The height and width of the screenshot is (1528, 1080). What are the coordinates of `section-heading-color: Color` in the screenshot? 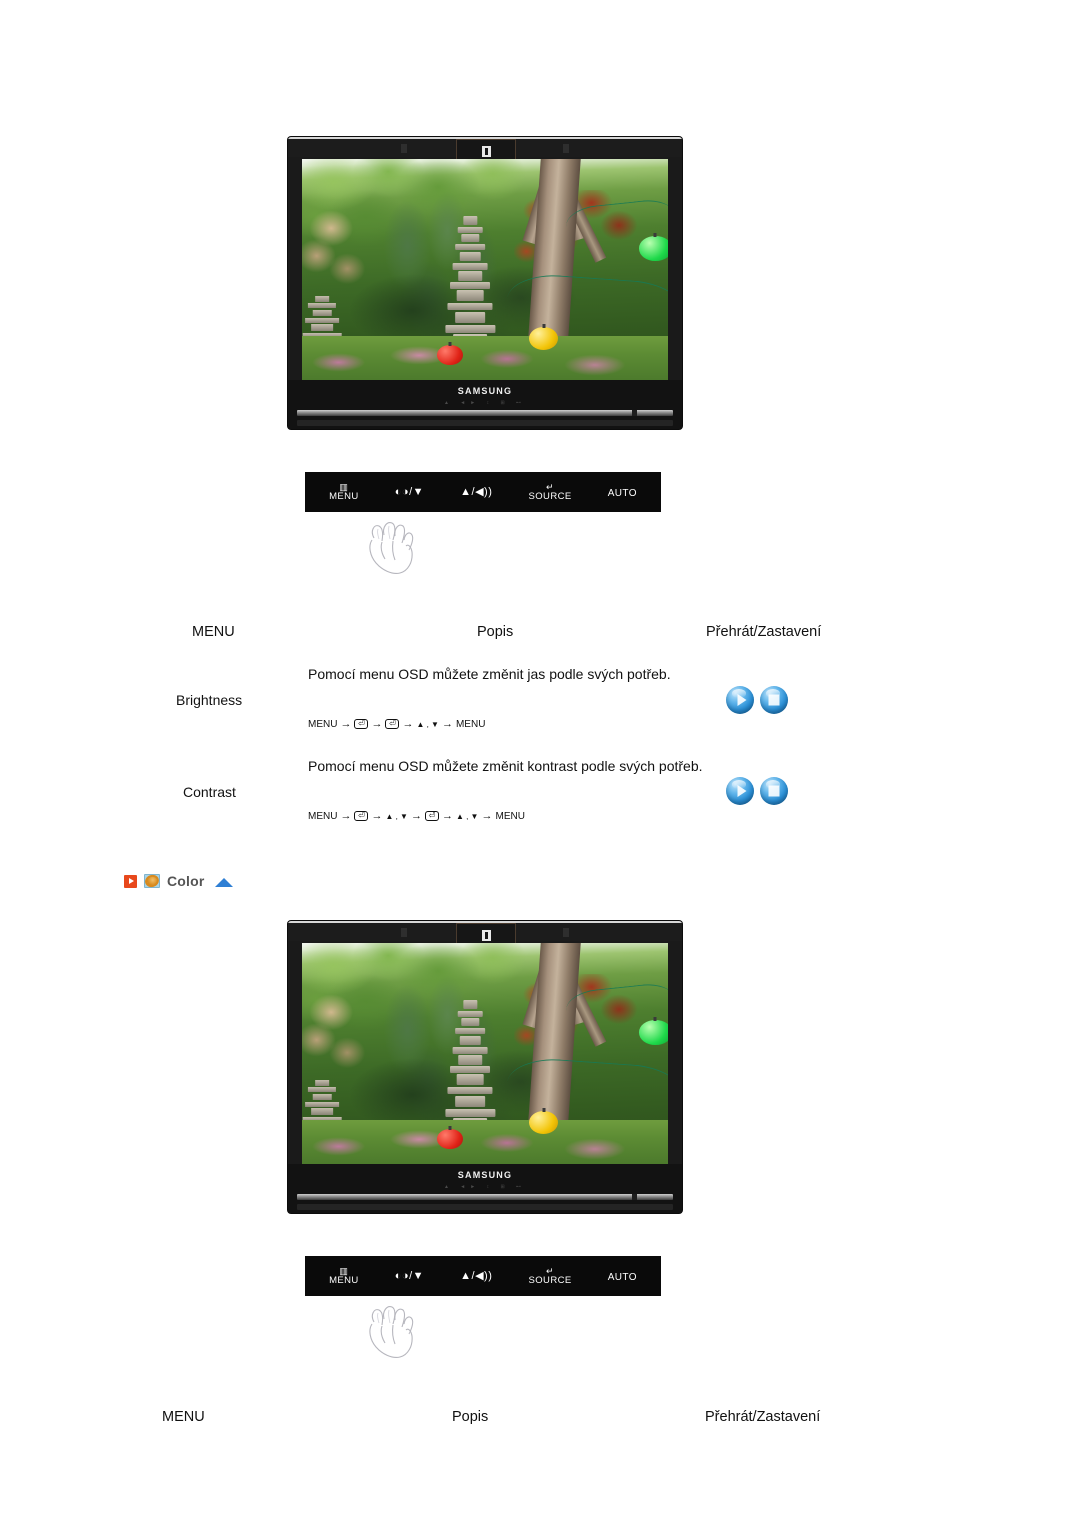 It's located at (178, 881).